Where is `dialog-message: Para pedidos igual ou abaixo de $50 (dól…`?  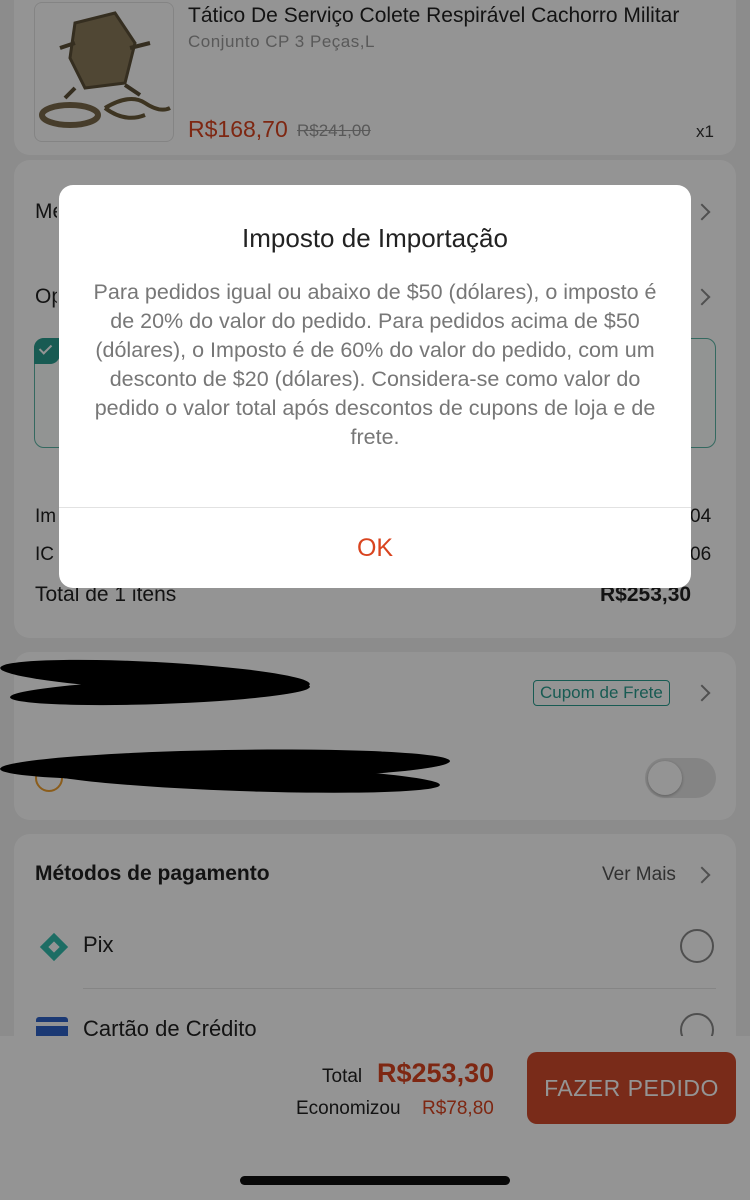
dialog-message: Para pedidos igual ou abaixo de $50 (dól… is located at coordinates (375, 364).